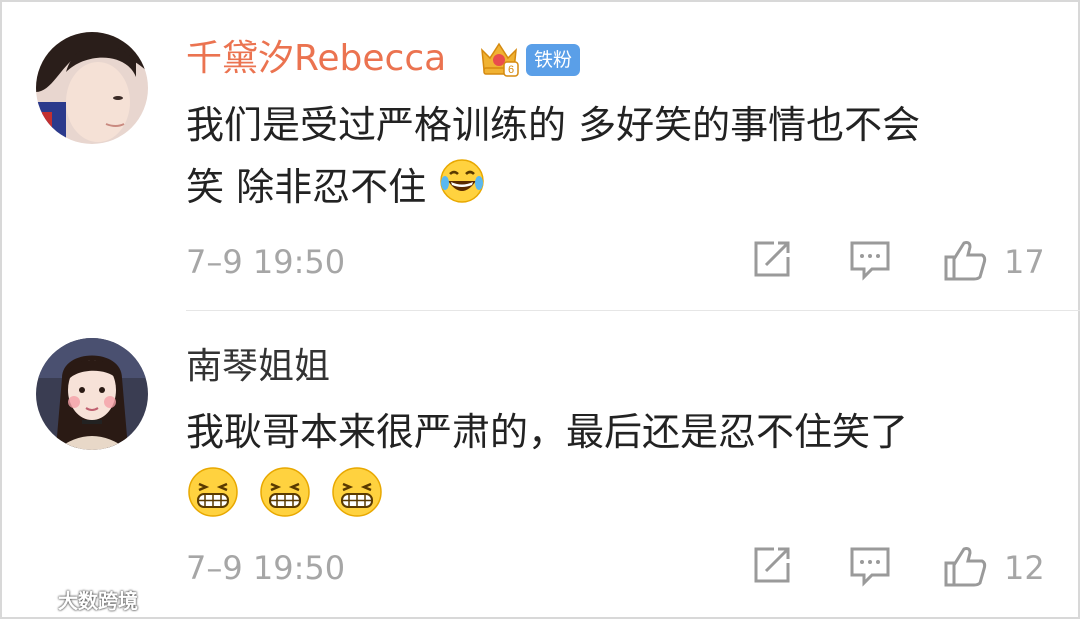 The width and height of the screenshot is (1080, 619). I want to click on action-bar: 17, so click(540, 262).